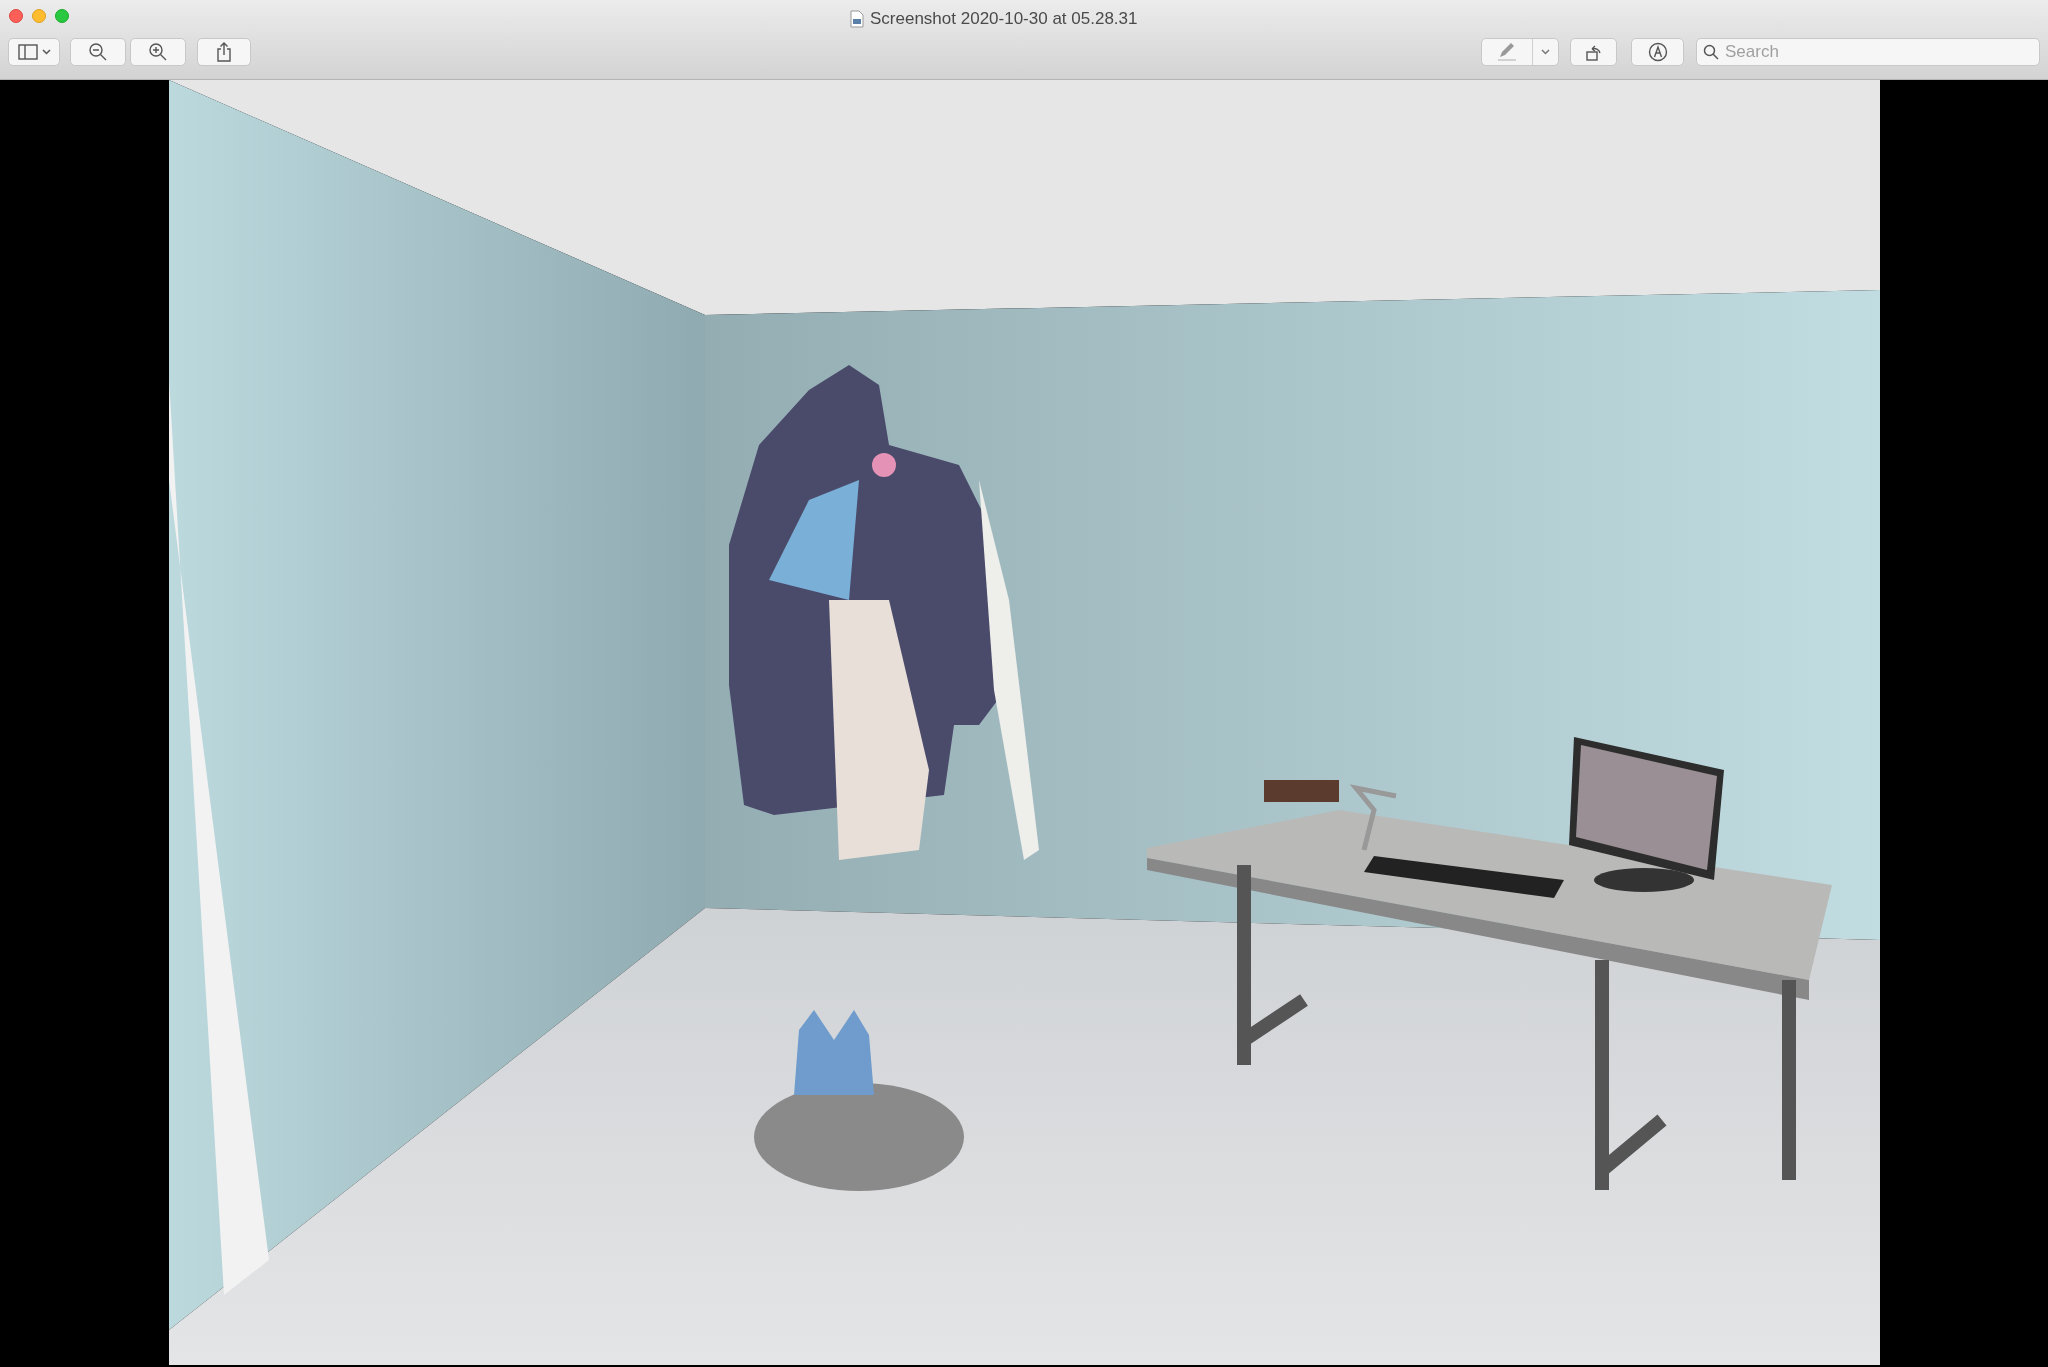 The image size is (2048, 1367). I want to click on markup-pen-button, so click(1520, 52).